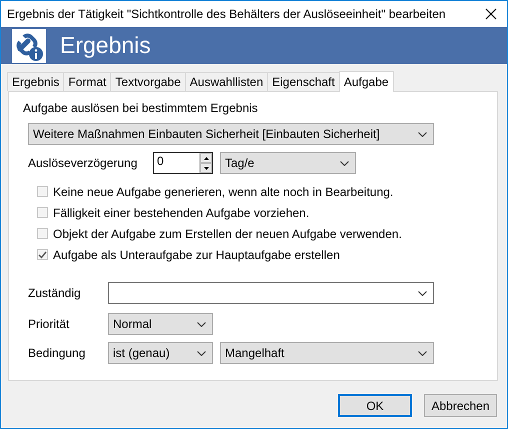 The image size is (508, 429). Describe the element at coordinates (35, 81) in the screenshot. I see `tab: Ergebnis` at that location.